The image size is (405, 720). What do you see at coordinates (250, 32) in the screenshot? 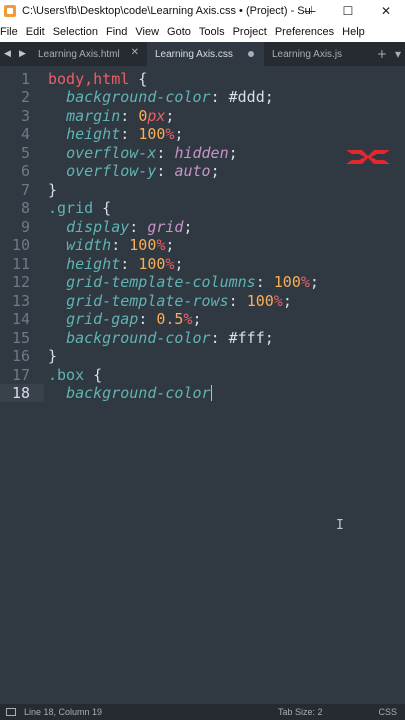
I see `menu-project: Project` at bounding box center [250, 32].